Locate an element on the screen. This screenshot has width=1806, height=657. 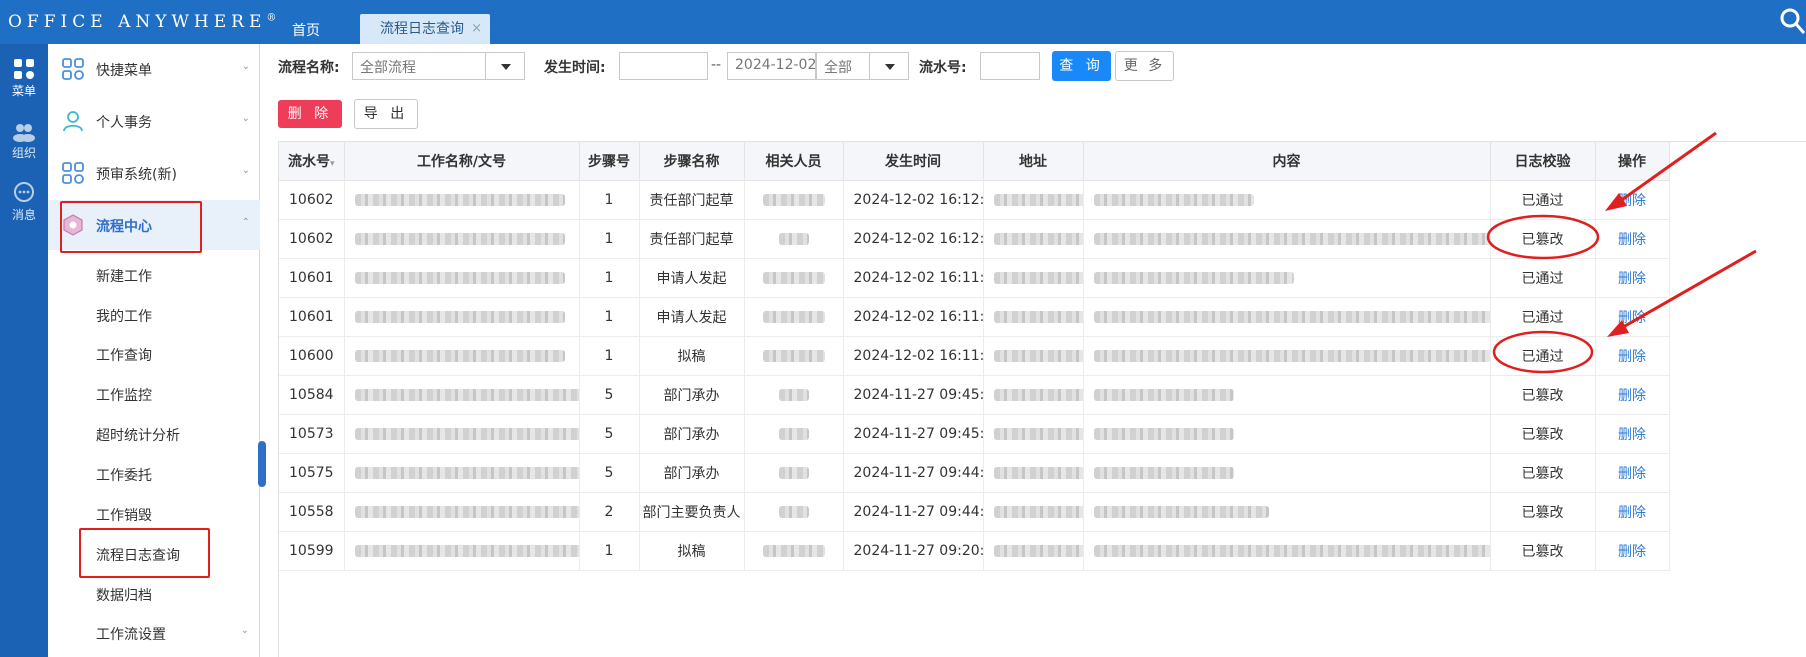
sidebar-item-work-monitor: 工作监控 is located at coordinates (124, 398).